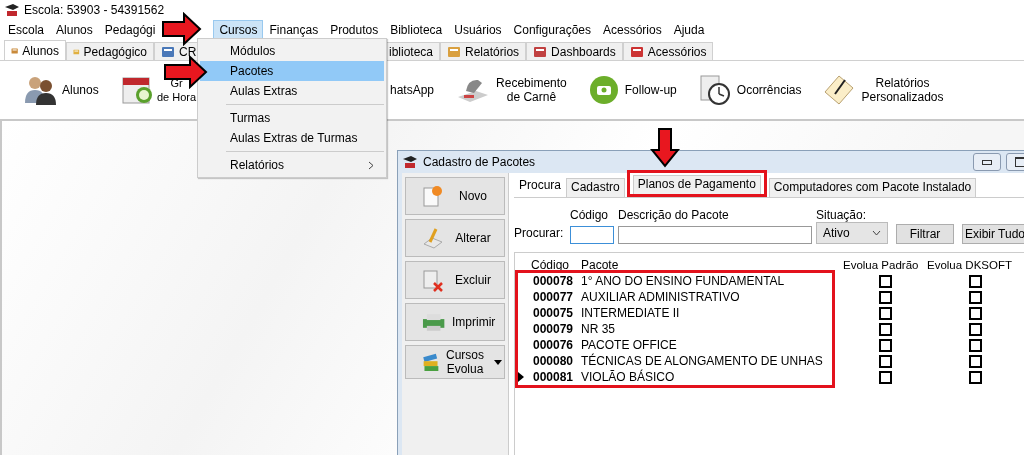 The image size is (1024, 455). What do you see at coordinates (412, 90) in the screenshot?
I see `ribbon-label: hatsApp` at bounding box center [412, 90].